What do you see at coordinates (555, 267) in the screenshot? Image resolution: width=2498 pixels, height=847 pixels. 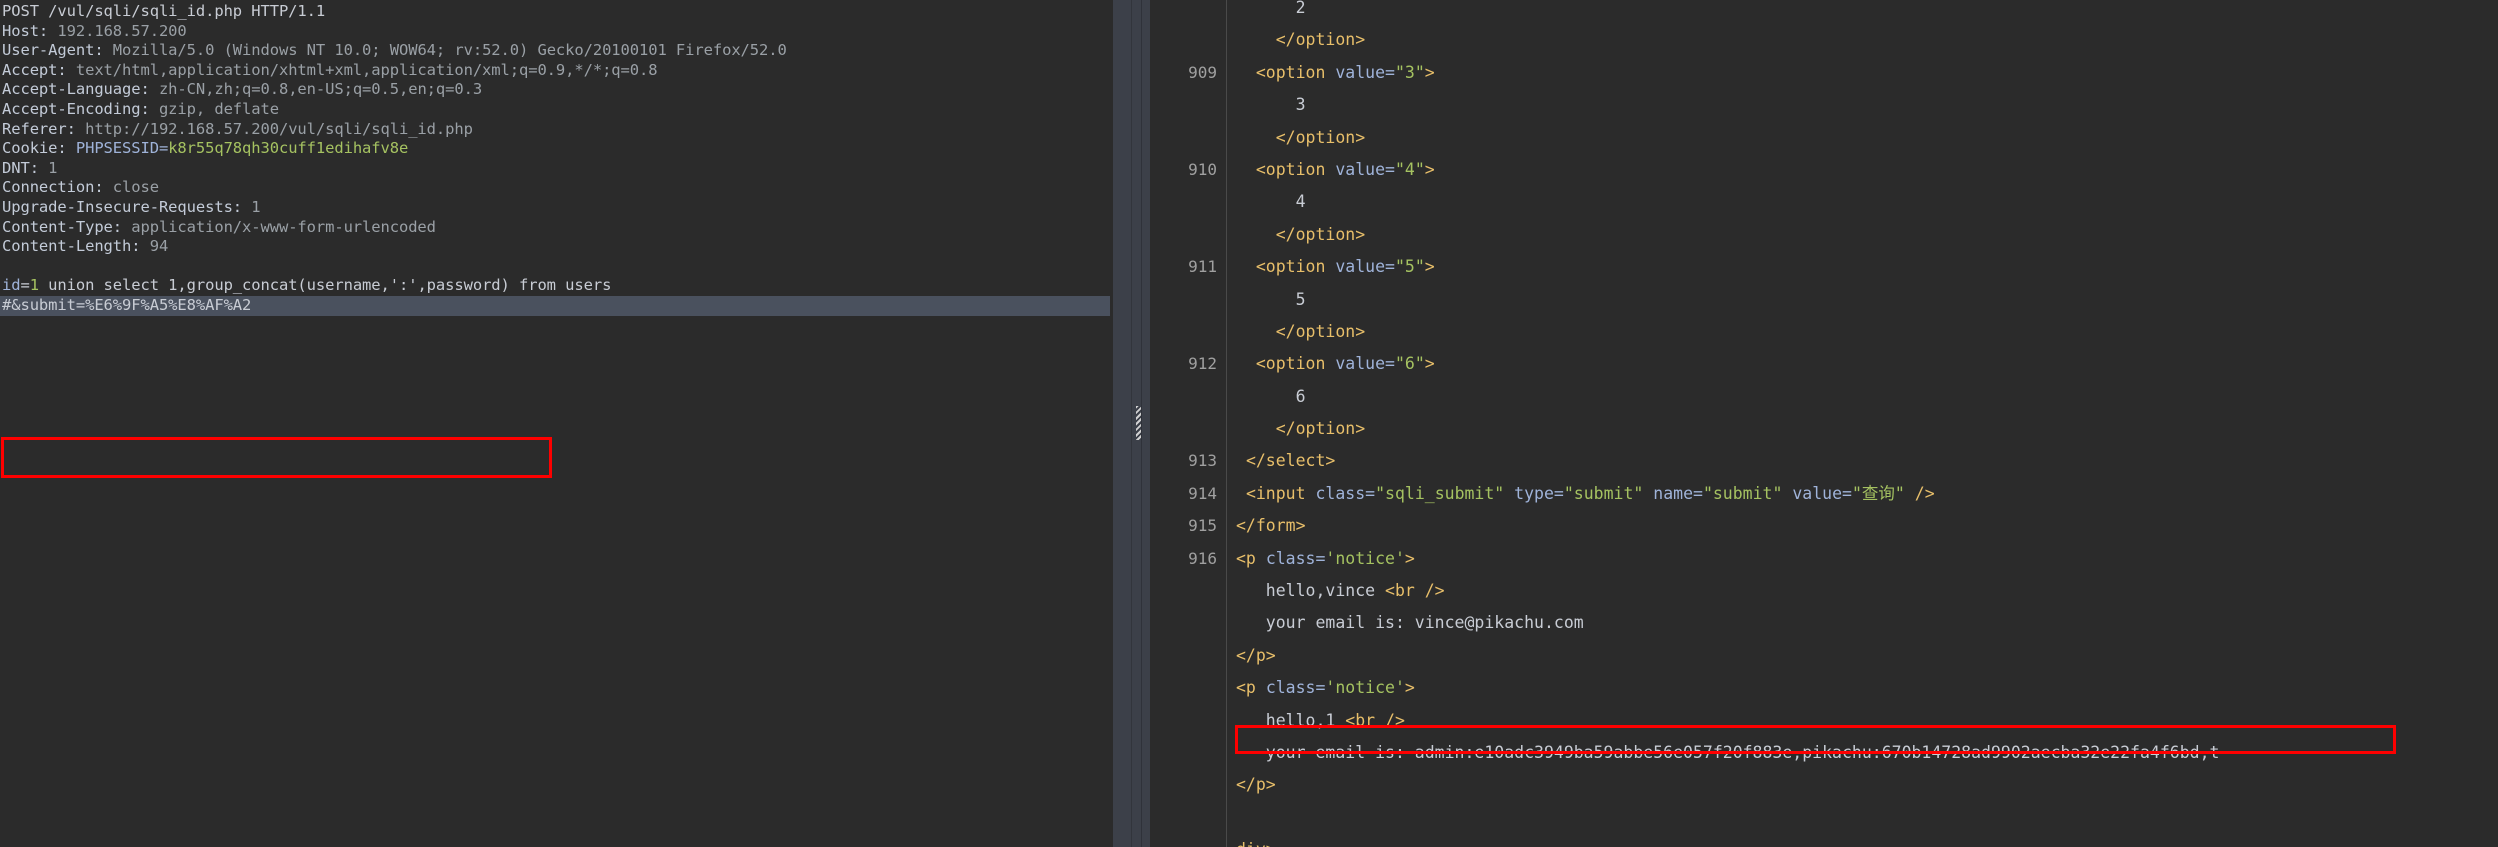 I see `request-line` at bounding box center [555, 267].